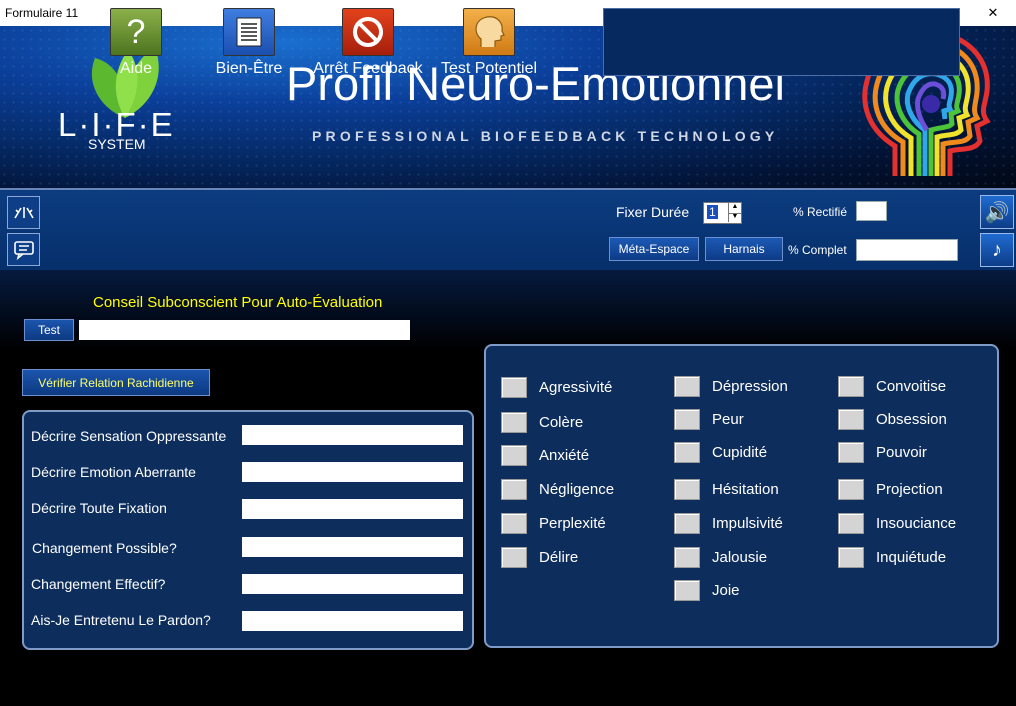  I want to click on meta-espace-button: Méta-Espace, so click(654, 249).